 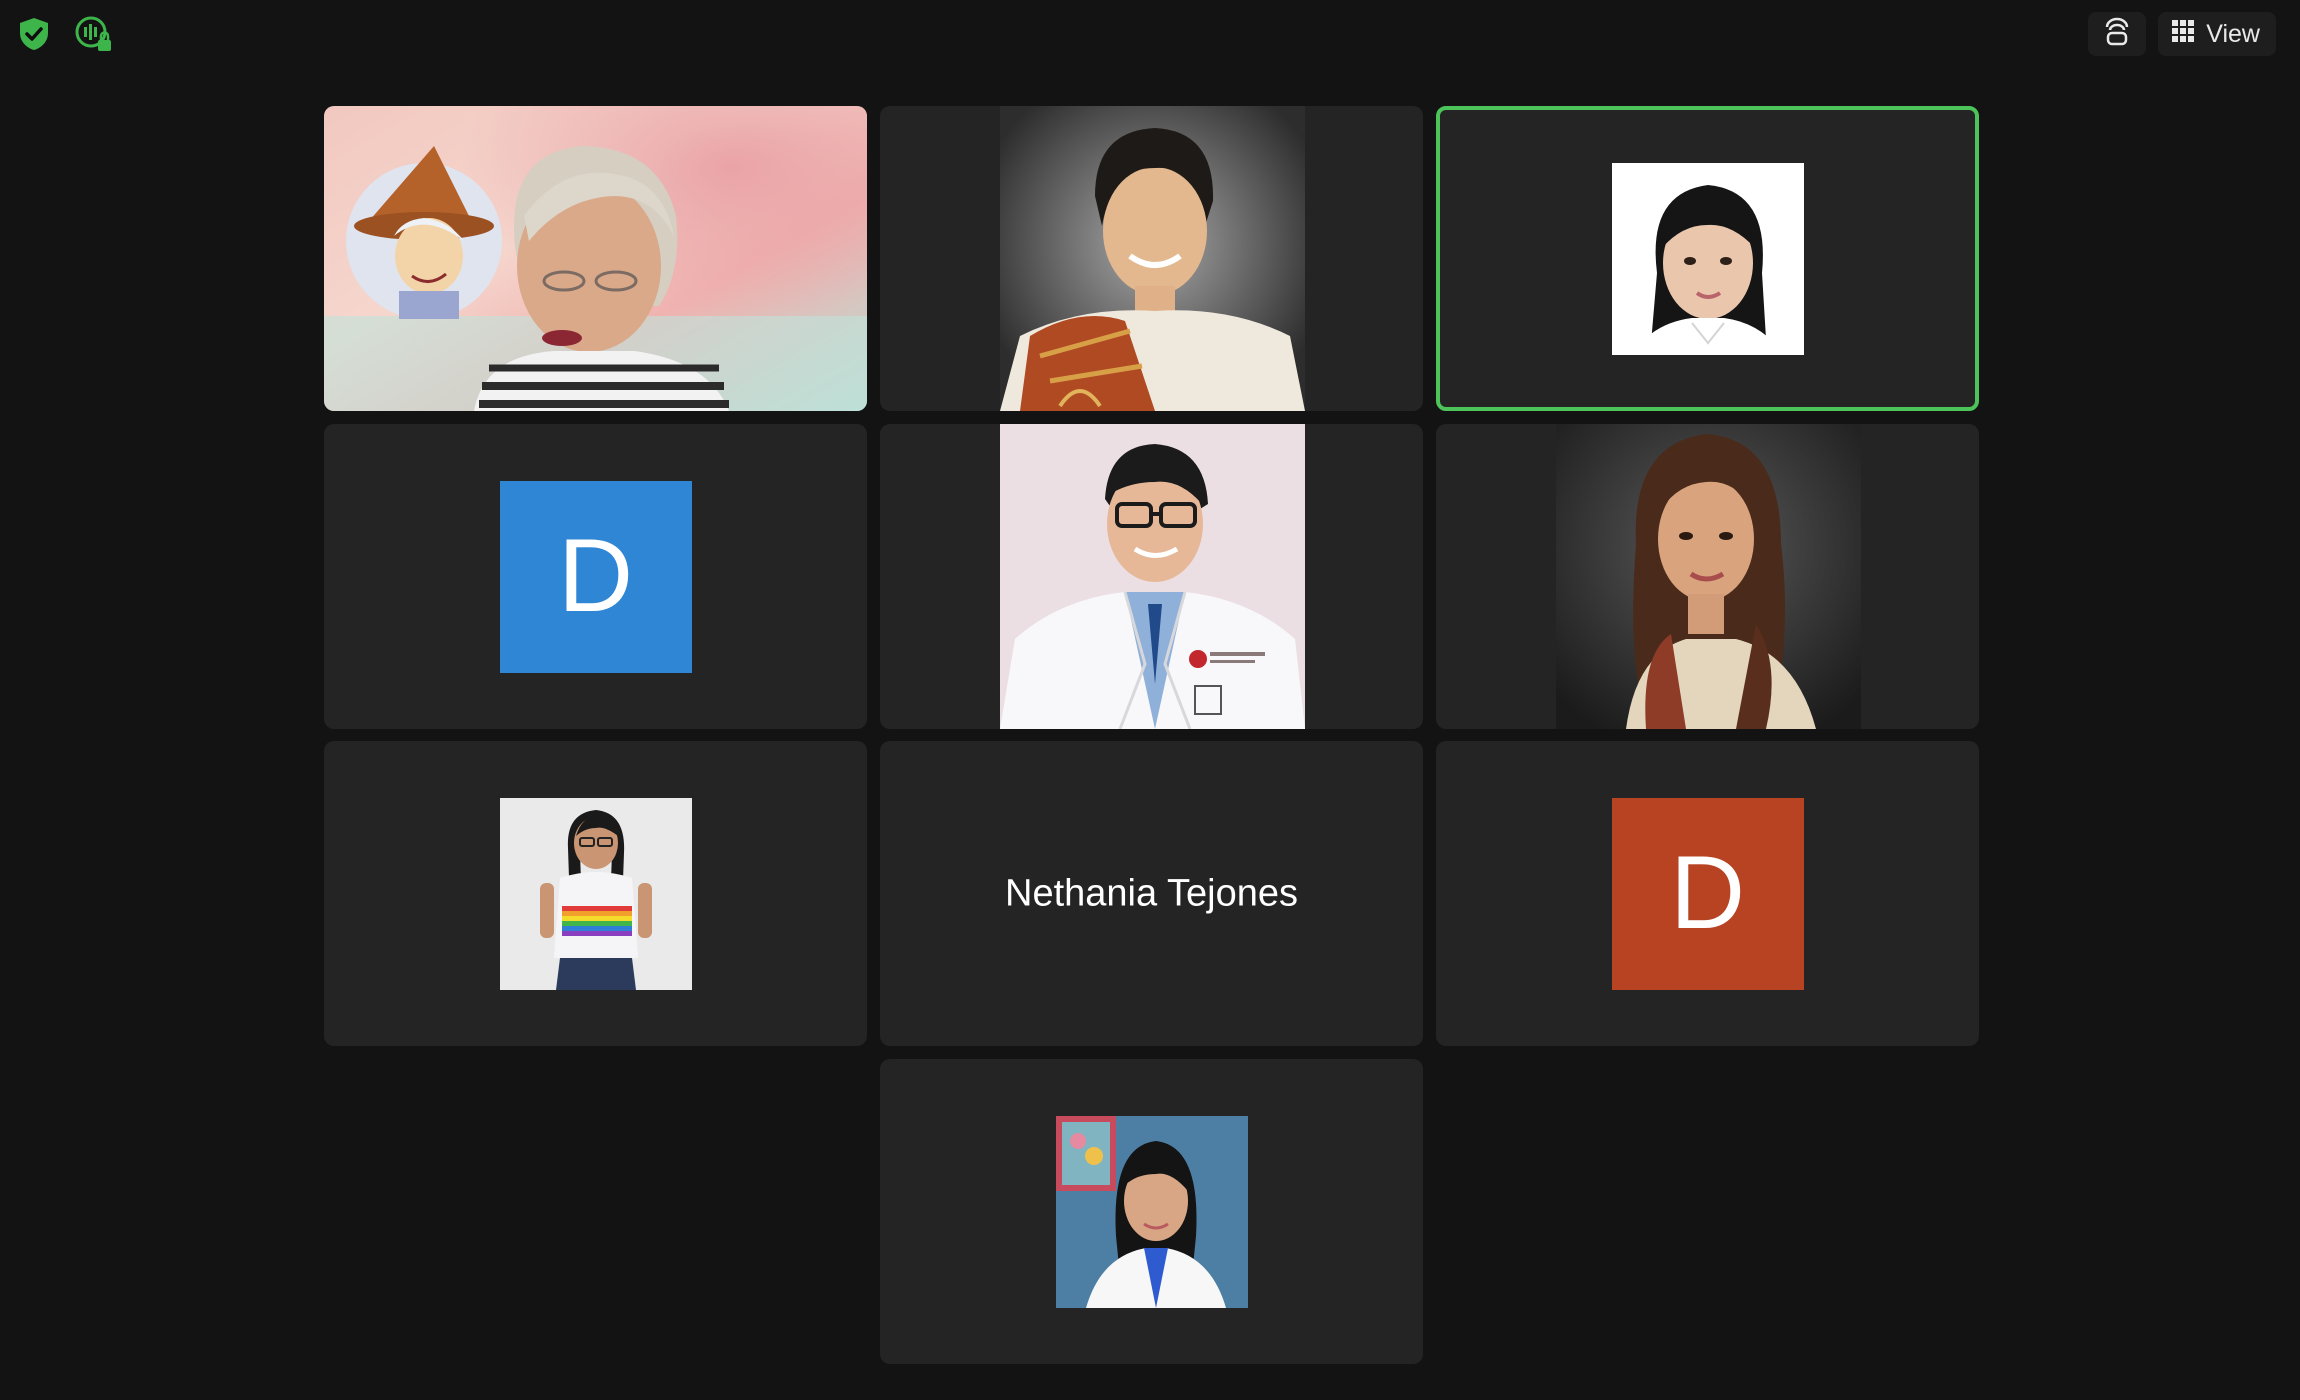 I want to click on participant-name: Nethania Tejones, so click(x=1151, y=893).